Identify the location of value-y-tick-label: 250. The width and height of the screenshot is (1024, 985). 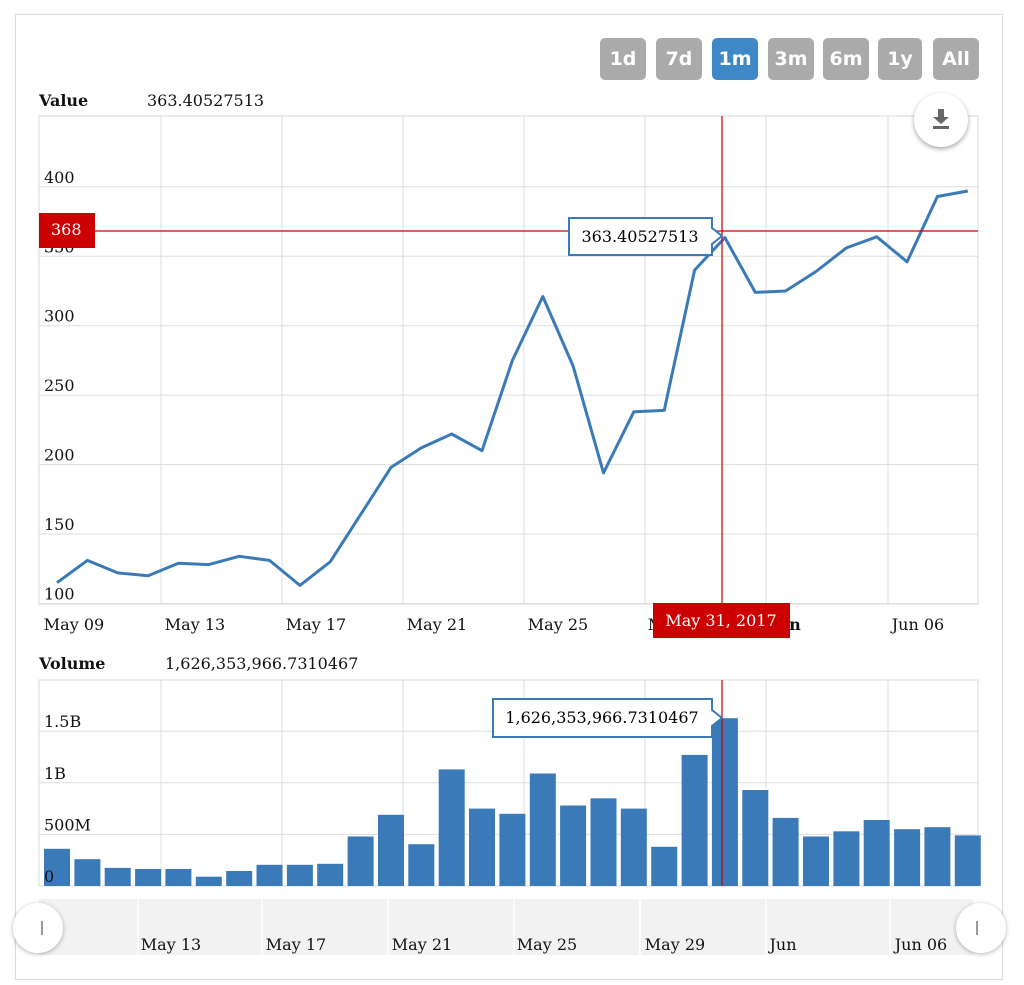
(59, 385).